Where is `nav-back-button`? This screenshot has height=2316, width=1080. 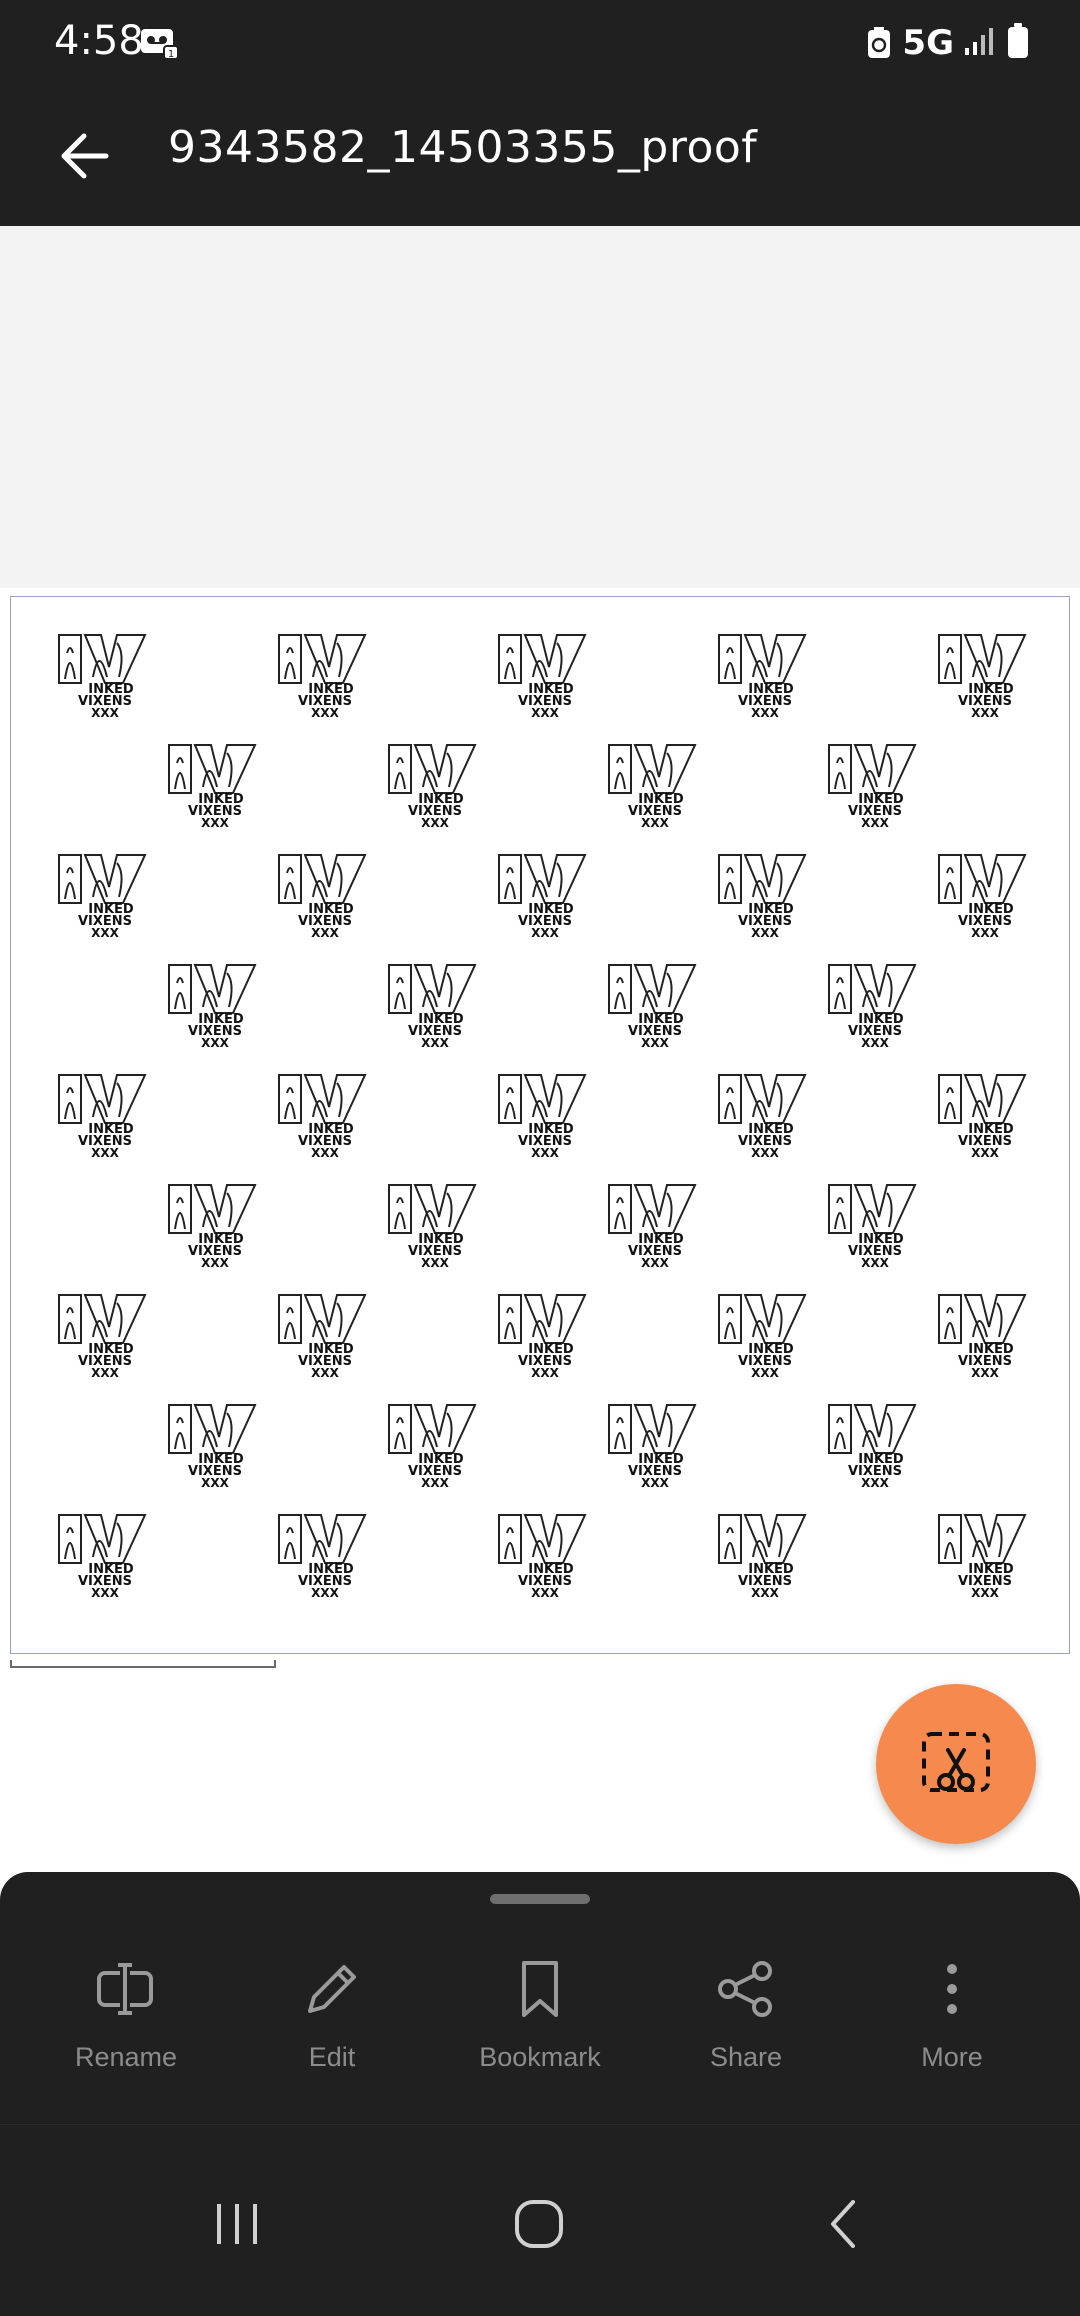
nav-back-button is located at coordinates (843, 2224).